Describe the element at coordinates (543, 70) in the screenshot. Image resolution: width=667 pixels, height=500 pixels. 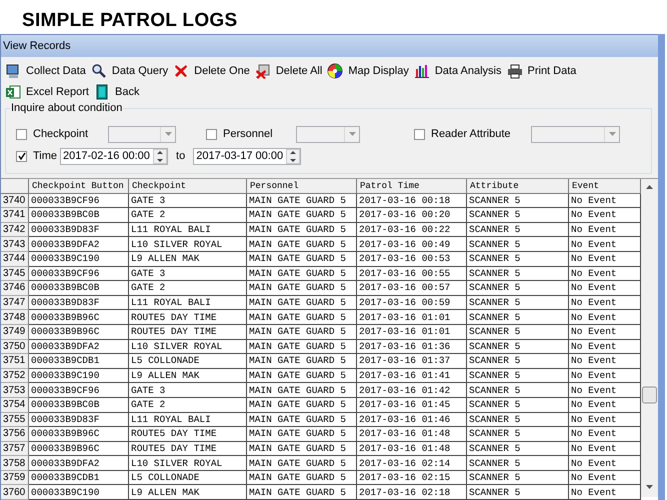
I see `toolbar-button: Print Data` at that location.